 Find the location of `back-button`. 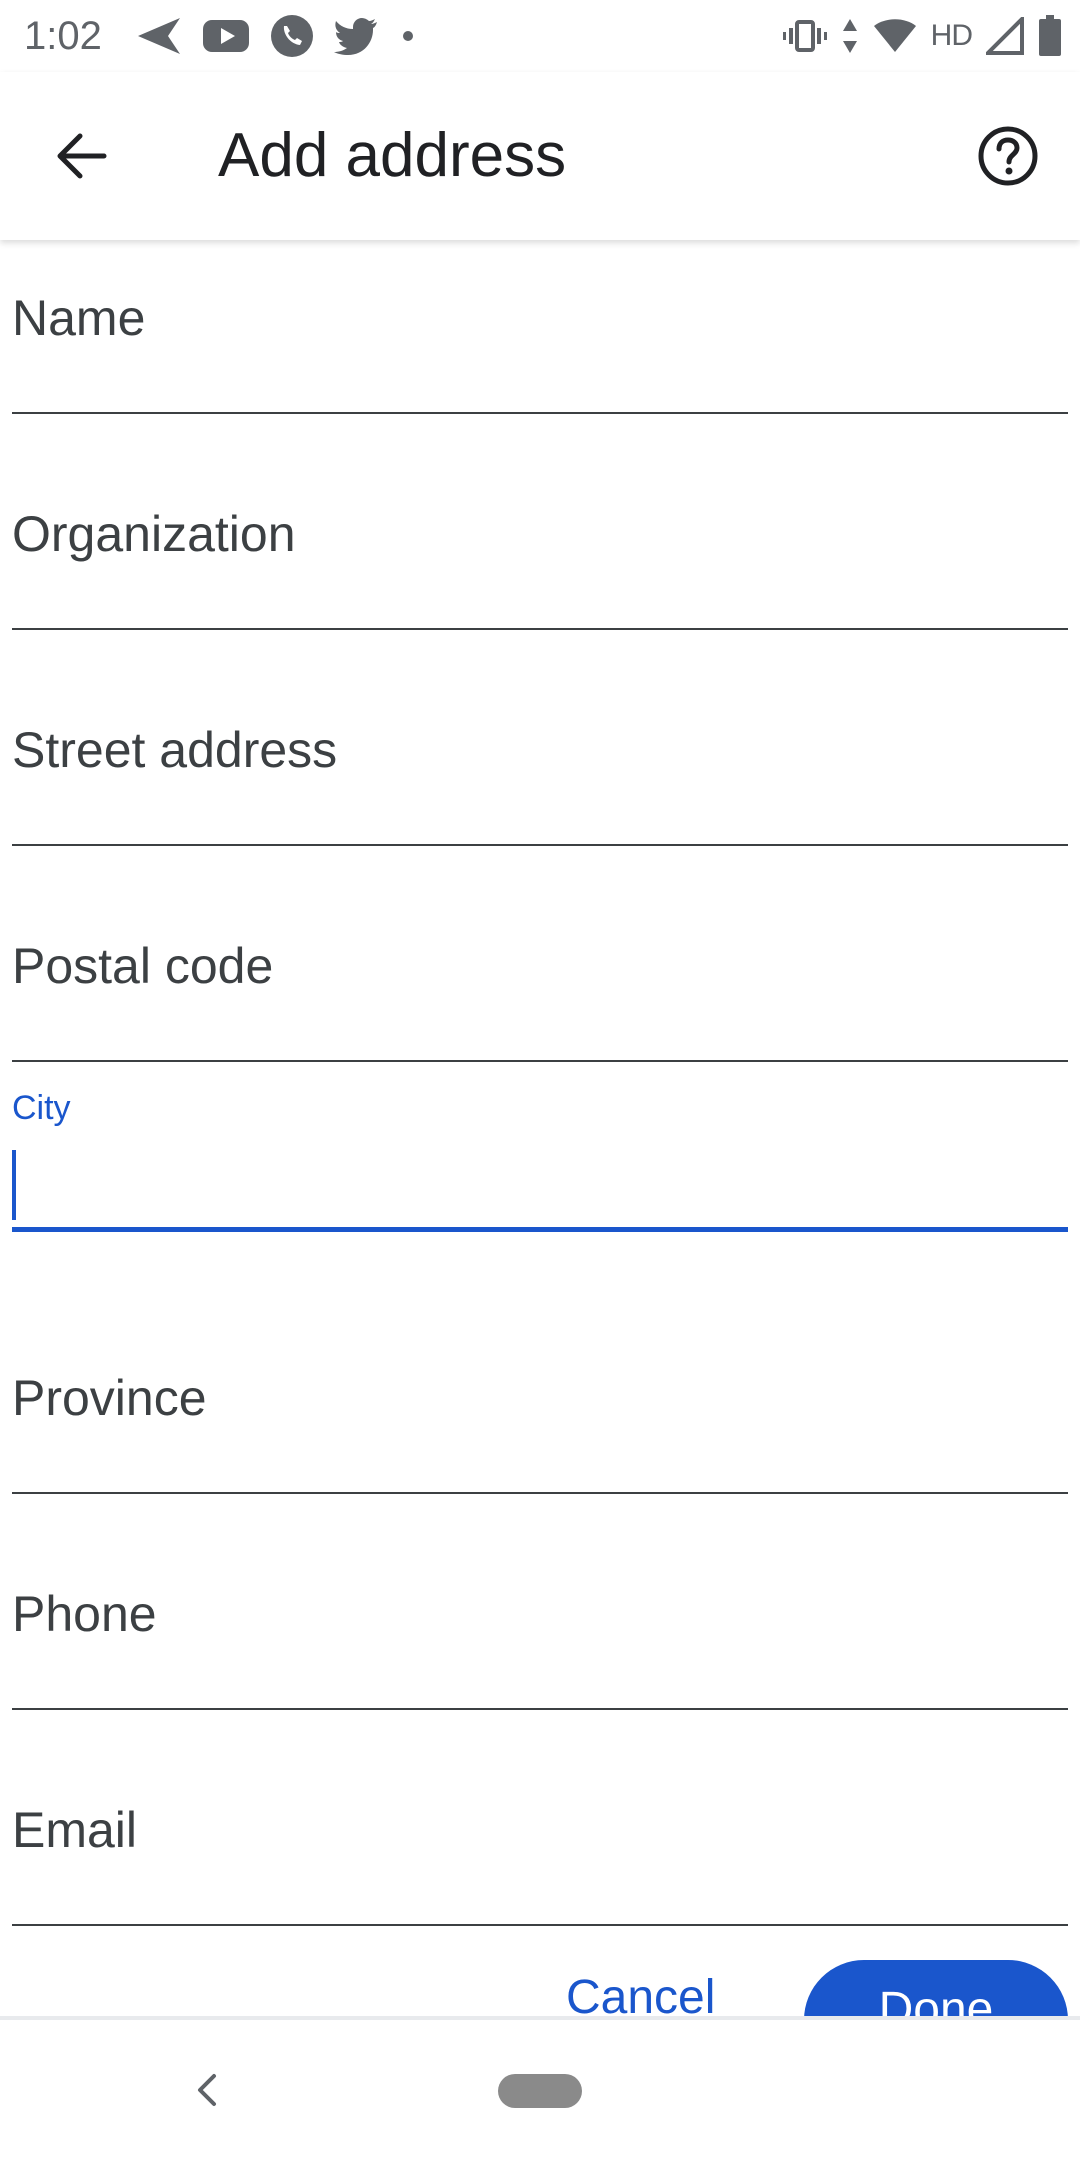

back-button is located at coordinates (82, 156).